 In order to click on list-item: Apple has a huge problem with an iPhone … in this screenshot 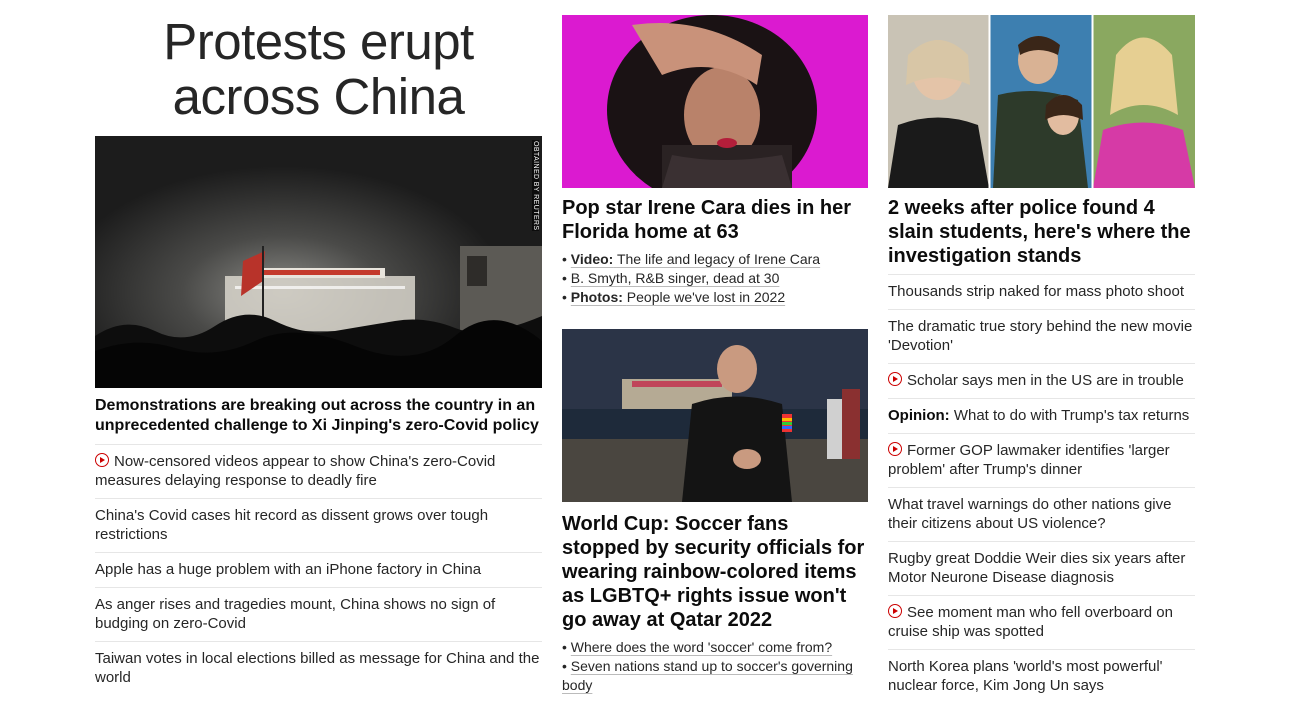, I will do `click(318, 569)`.